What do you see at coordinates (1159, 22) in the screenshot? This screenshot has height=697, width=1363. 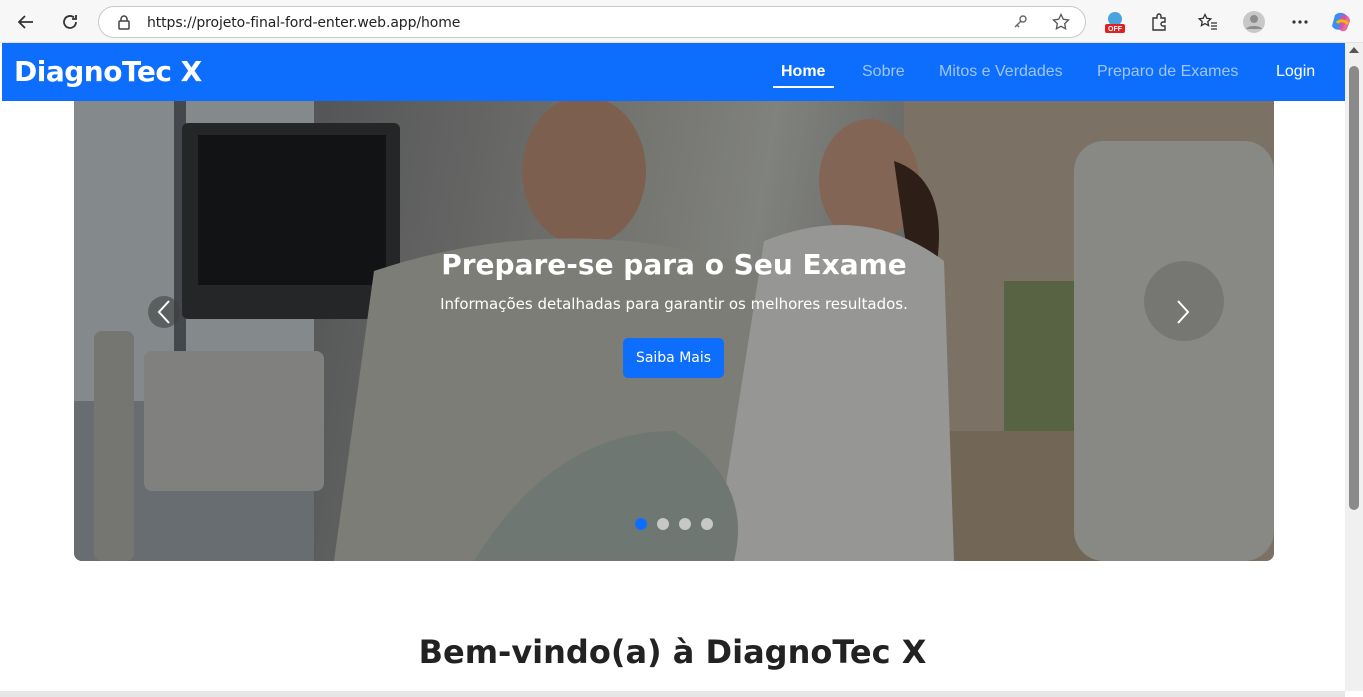 I see `extensions-puzzle-icon` at bounding box center [1159, 22].